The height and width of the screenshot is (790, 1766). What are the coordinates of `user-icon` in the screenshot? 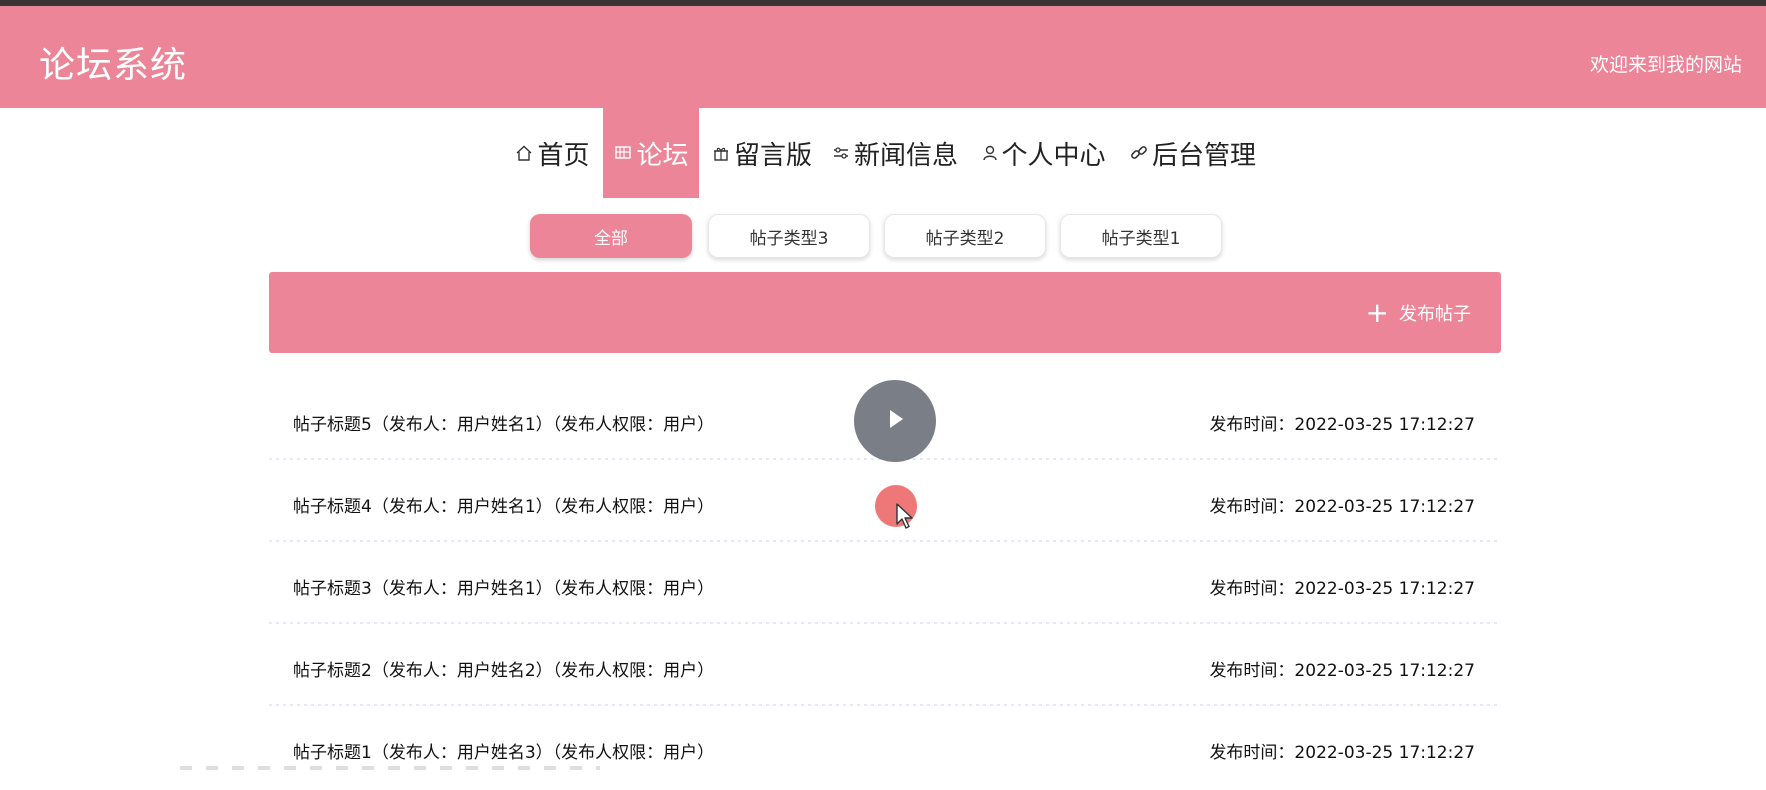 It's located at (990, 153).